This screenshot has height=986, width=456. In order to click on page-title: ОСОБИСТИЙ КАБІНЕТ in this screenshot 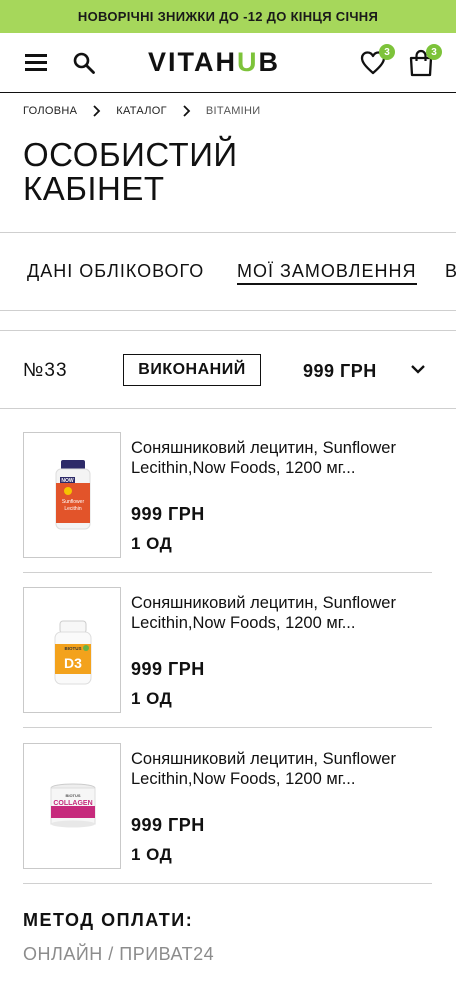, I will do `click(130, 171)`.